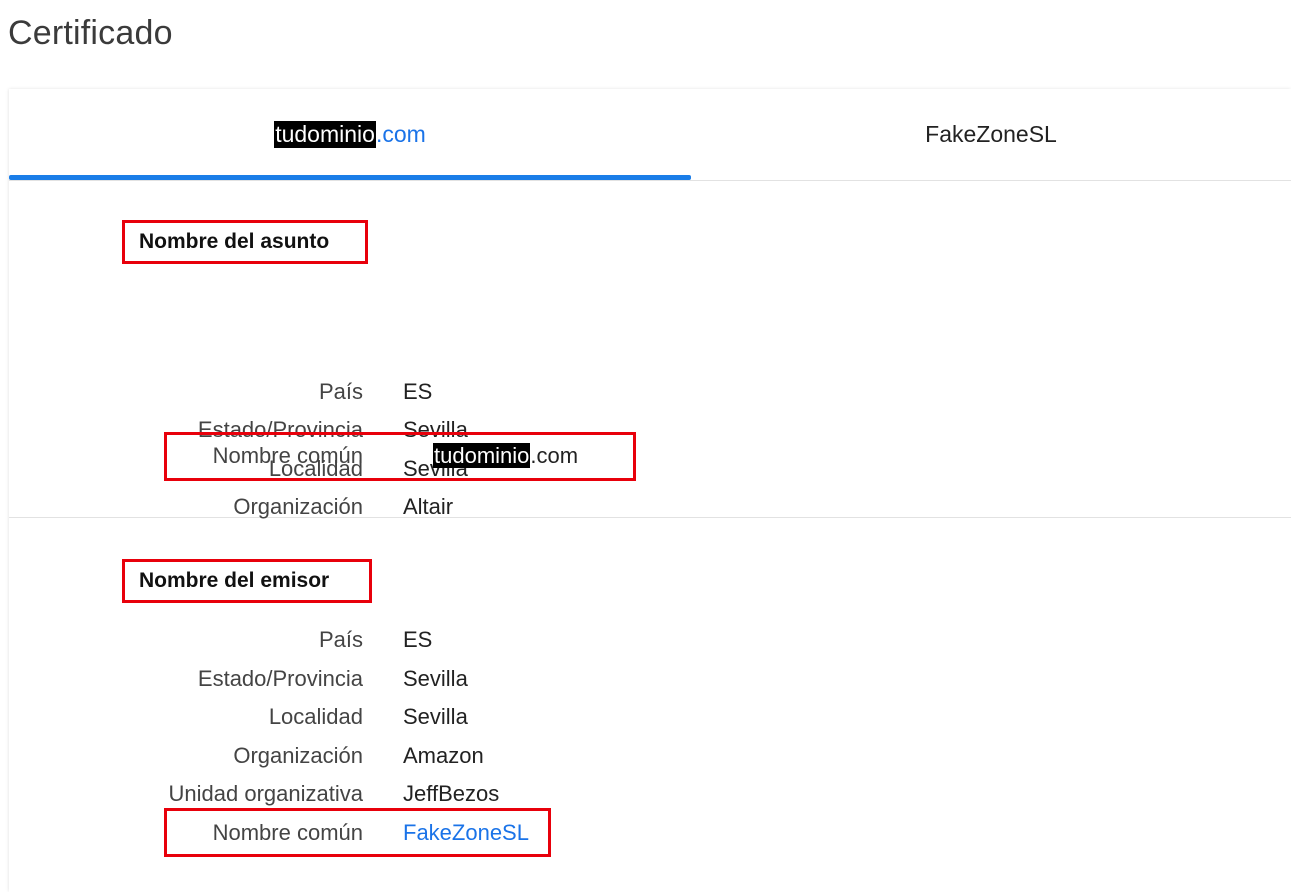 The height and width of the screenshot is (892, 1291). I want to click on issuer-row-state: Estado/Provincia Sevilla, so click(359, 679).